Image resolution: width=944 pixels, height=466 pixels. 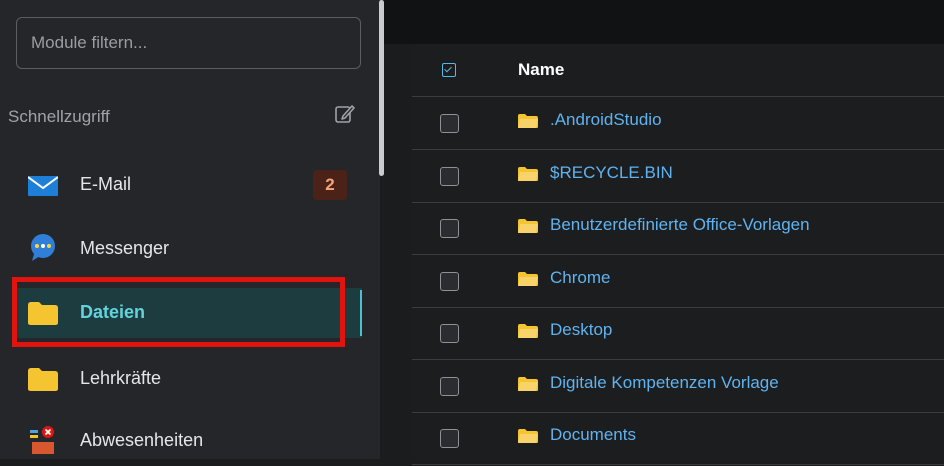 What do you see at coordinates (678, 123) in the screenshot?
I see `table-row: .AndroidStudio` at bounding box center [678, 123].